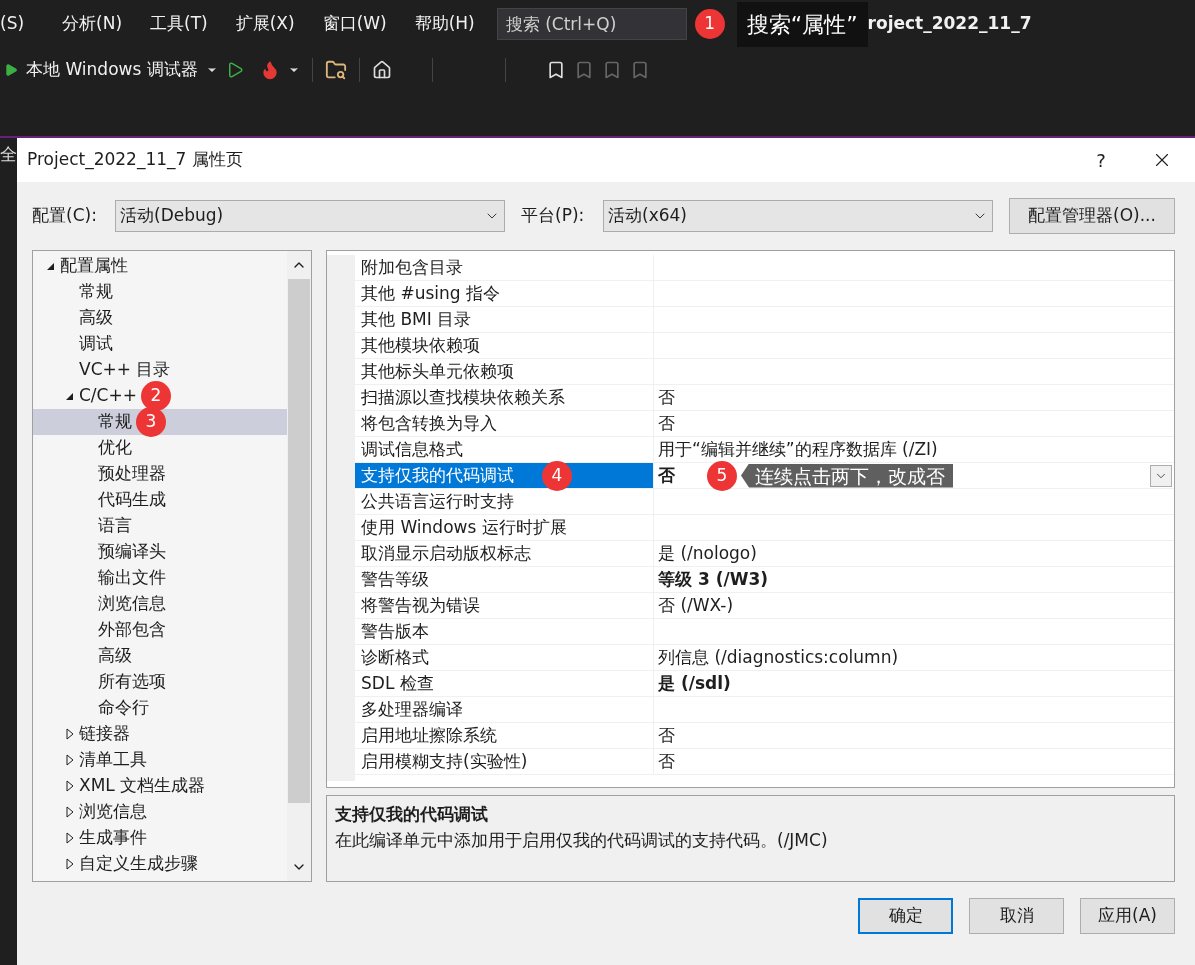 The height and width of the screenshot is (965, 1195). Describe the element at coordinates (949, 24) in the screenshot. I see `window-title: roject_2022_11_7` at that location.